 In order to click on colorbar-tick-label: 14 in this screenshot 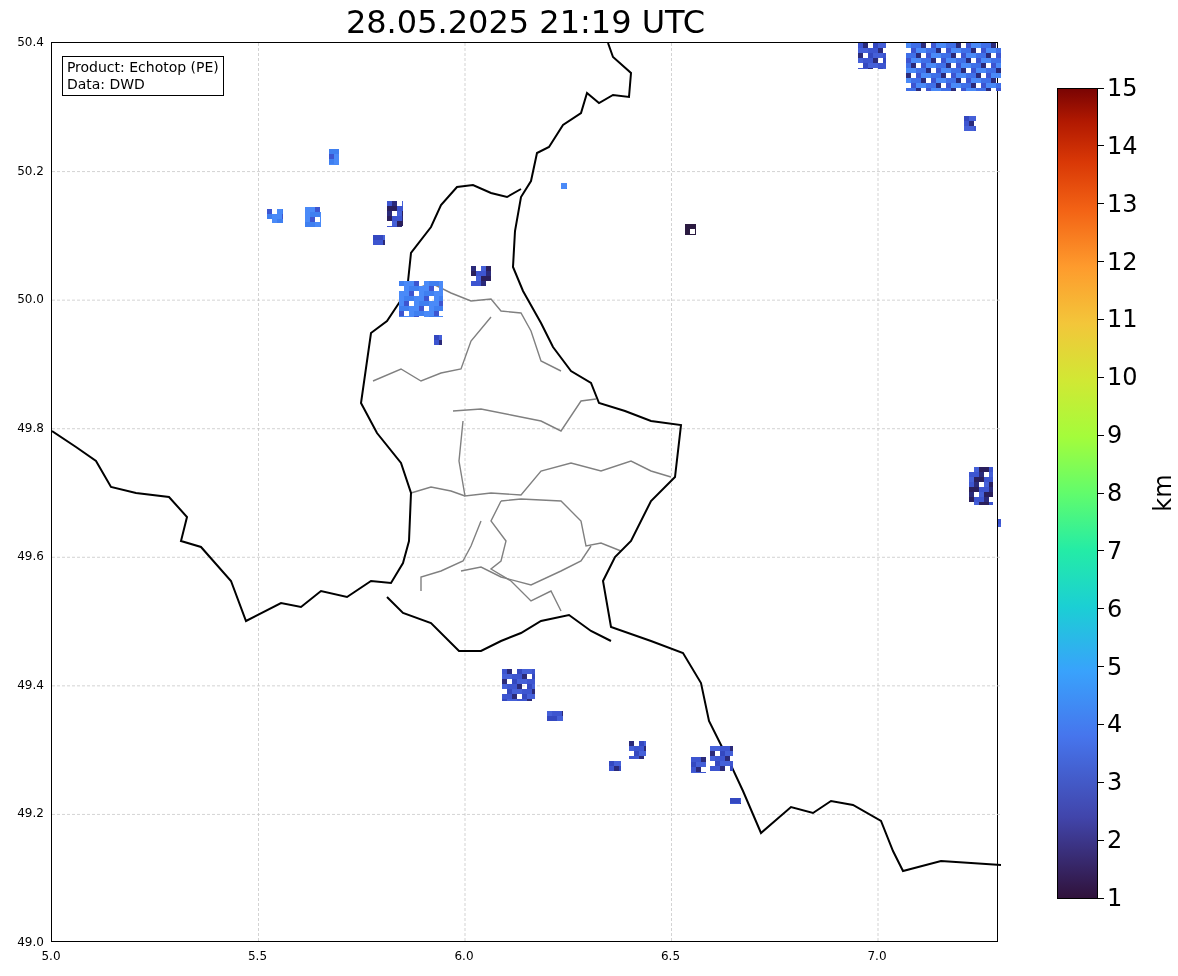, I will do `click(1122, 145)`.